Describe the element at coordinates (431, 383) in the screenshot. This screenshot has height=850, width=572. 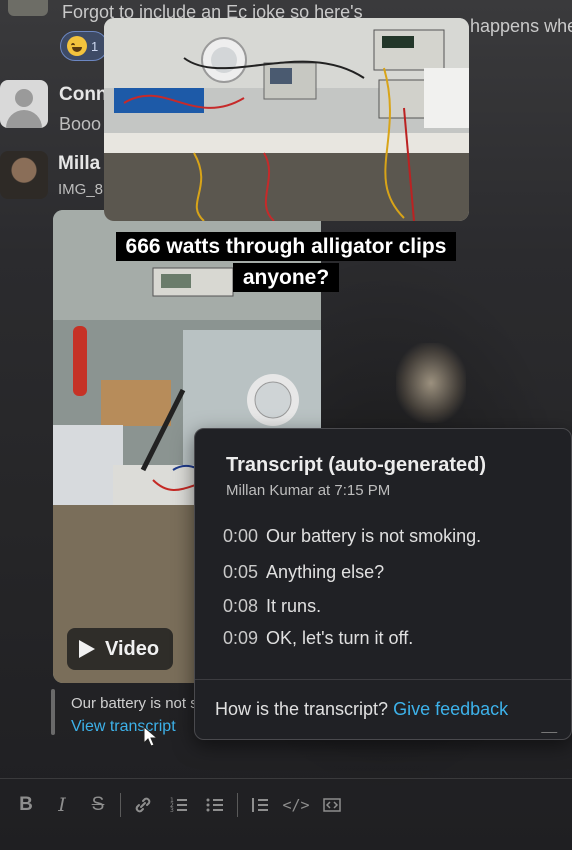
I see `screen-glare` at that location.